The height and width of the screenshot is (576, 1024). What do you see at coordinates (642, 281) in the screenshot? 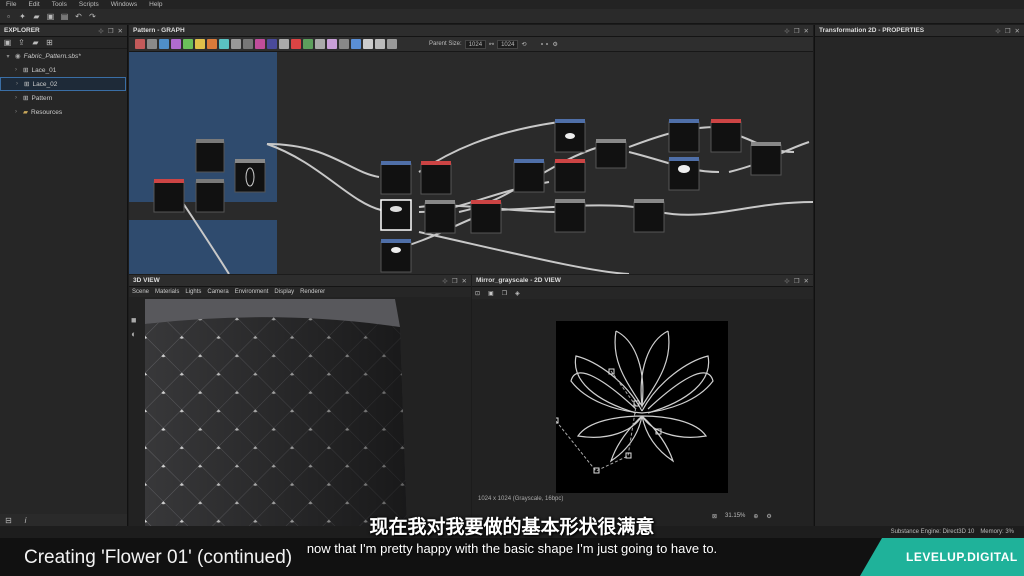
I see `2d-view-header: Mirror_grayscale - 2D VIEW ⊹ ❐ ✕` at bounding box center [642, 281].